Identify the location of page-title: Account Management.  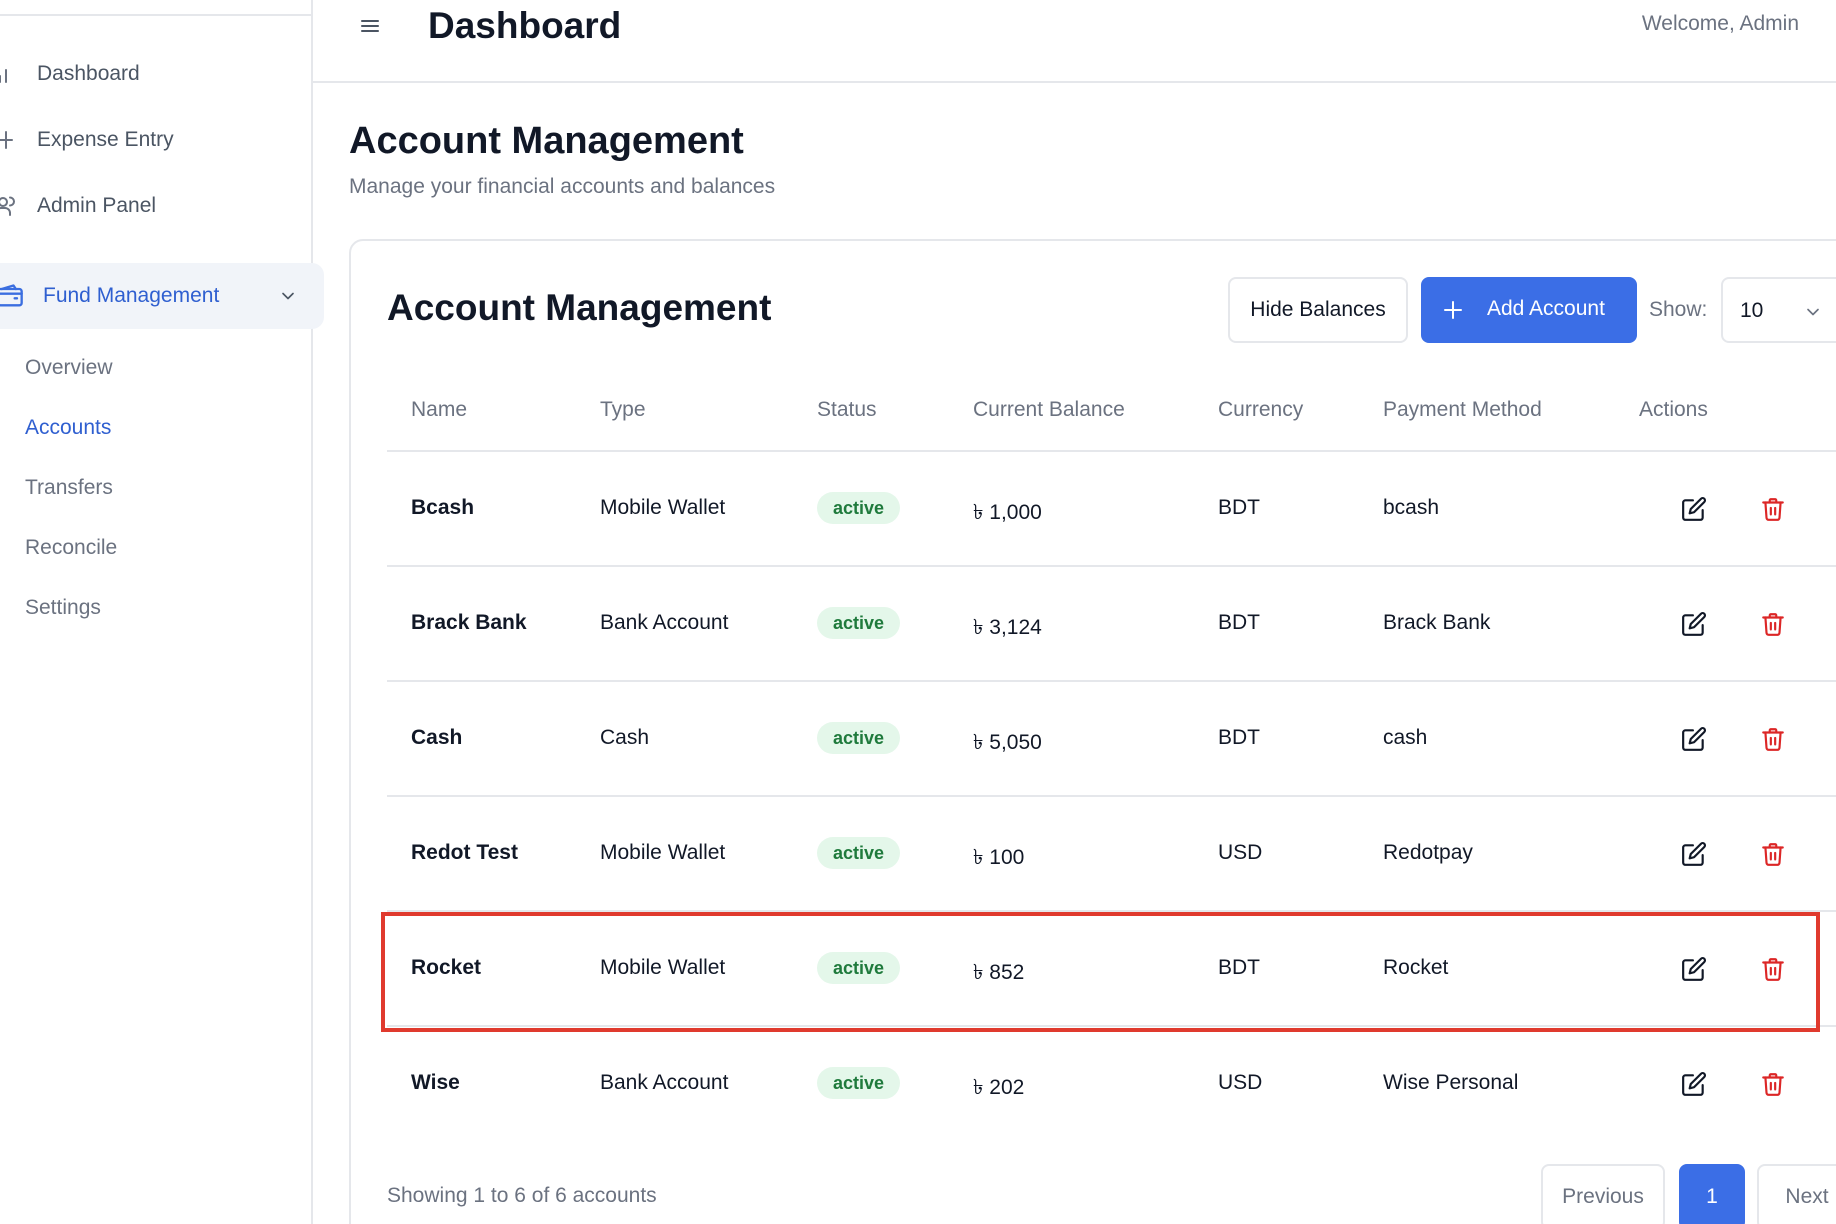
(546, 141).